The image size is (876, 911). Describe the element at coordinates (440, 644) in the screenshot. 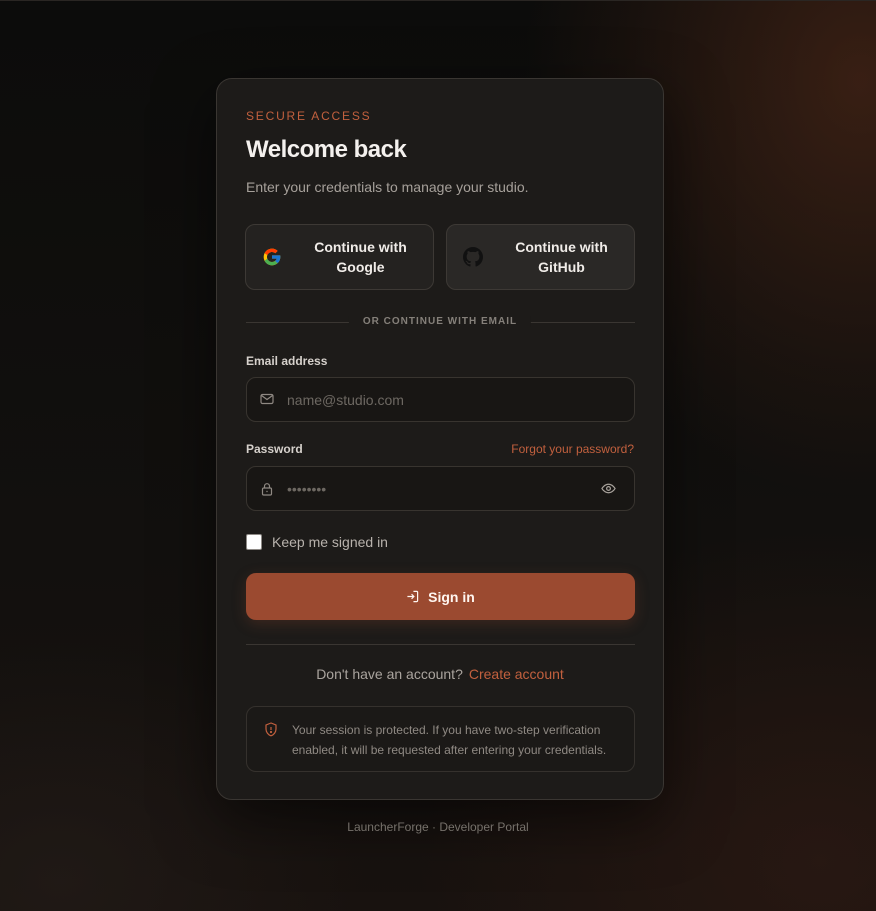

I see `section-divider` at that location.